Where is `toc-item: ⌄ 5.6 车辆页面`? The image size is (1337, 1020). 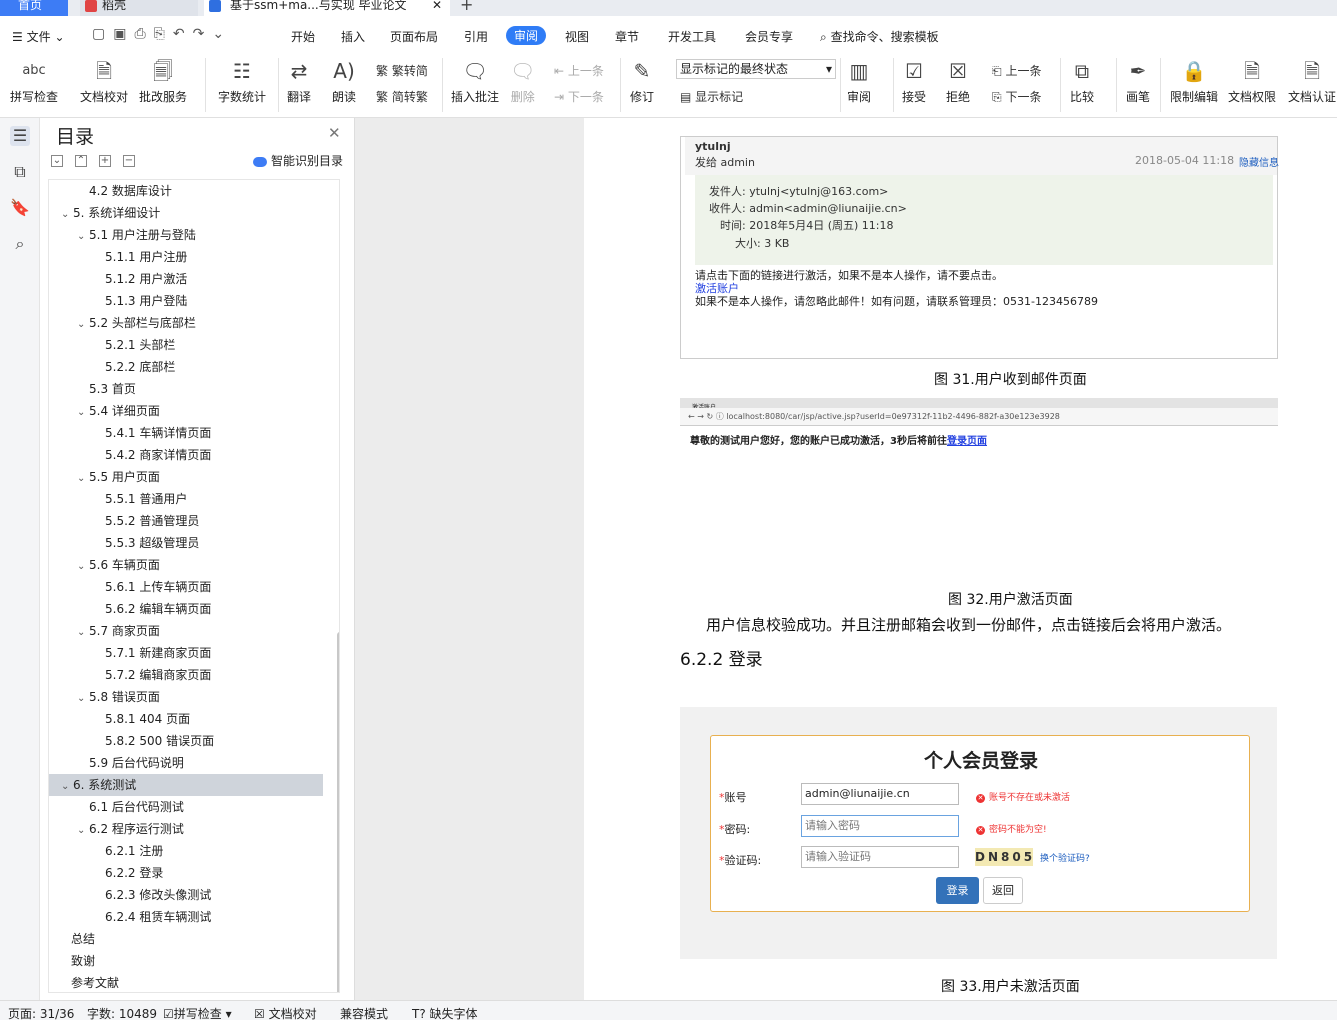 toc-item: ⌄ 5.6 车辆页面 is located at coordinates (186, 565).